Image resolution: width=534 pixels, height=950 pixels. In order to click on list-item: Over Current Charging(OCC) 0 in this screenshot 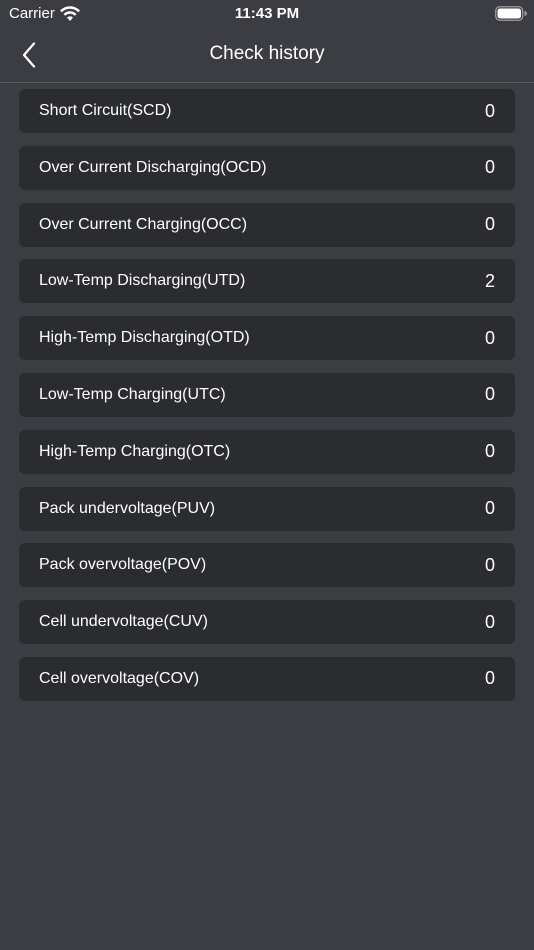, I will do `click(267, 224)`.